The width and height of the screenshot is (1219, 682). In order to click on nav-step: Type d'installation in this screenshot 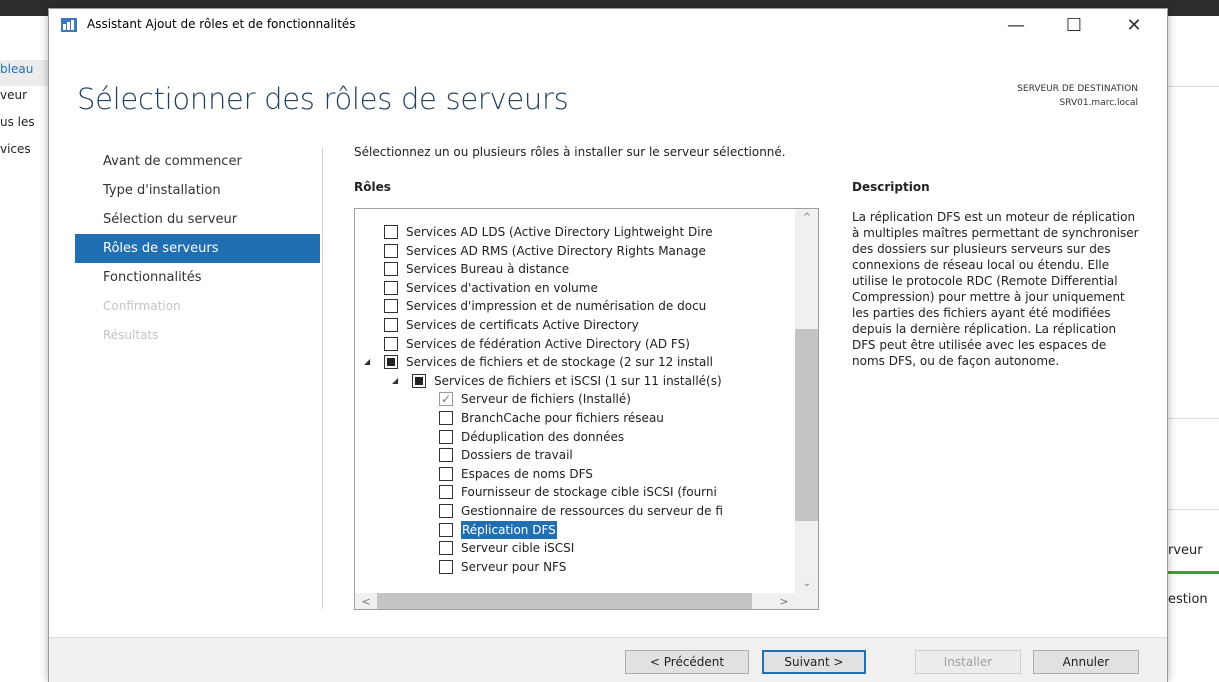, I will do `click(197, 190)`.